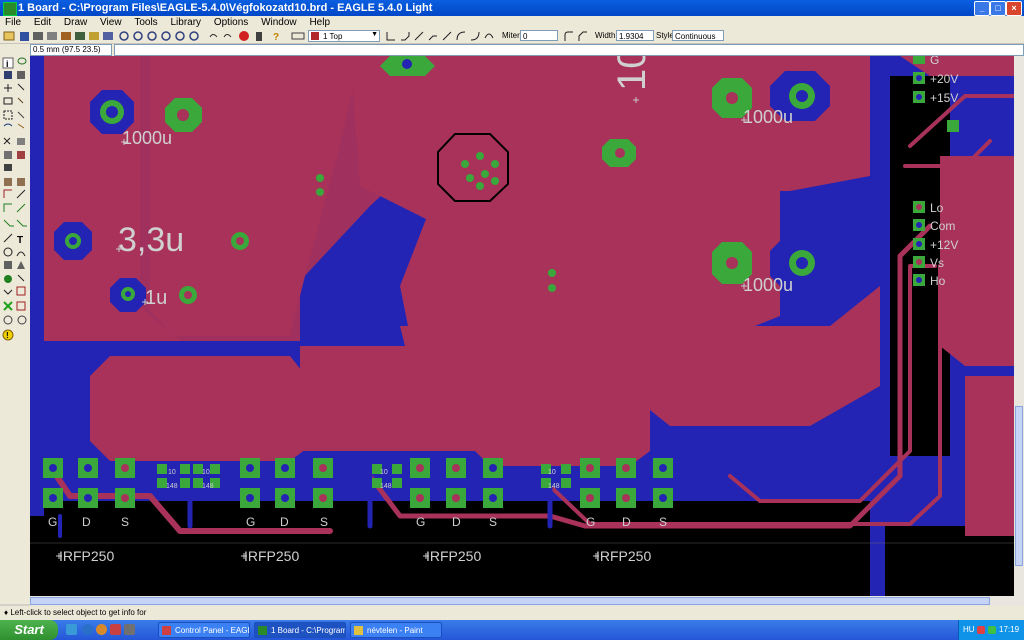  I want to click on command-input, so click(569, 50).